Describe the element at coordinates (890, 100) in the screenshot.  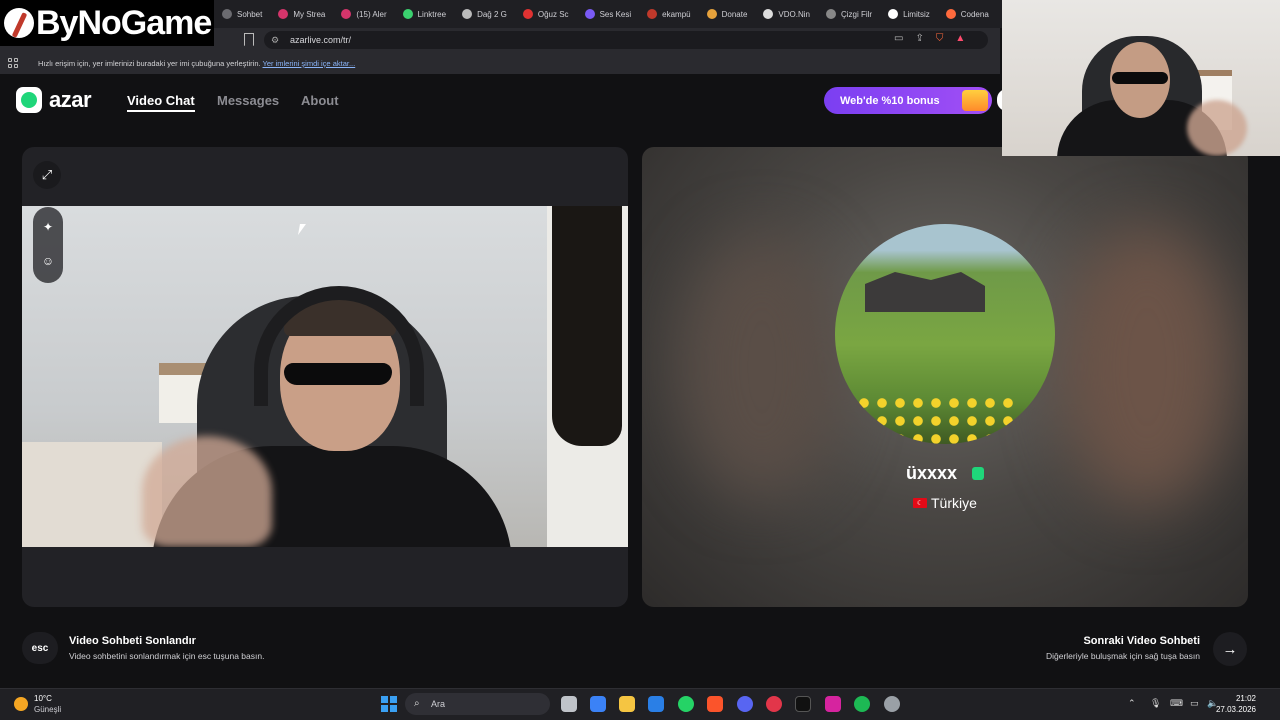
I see `bonus-promo-label: Web'de %10 bonus` at that location.